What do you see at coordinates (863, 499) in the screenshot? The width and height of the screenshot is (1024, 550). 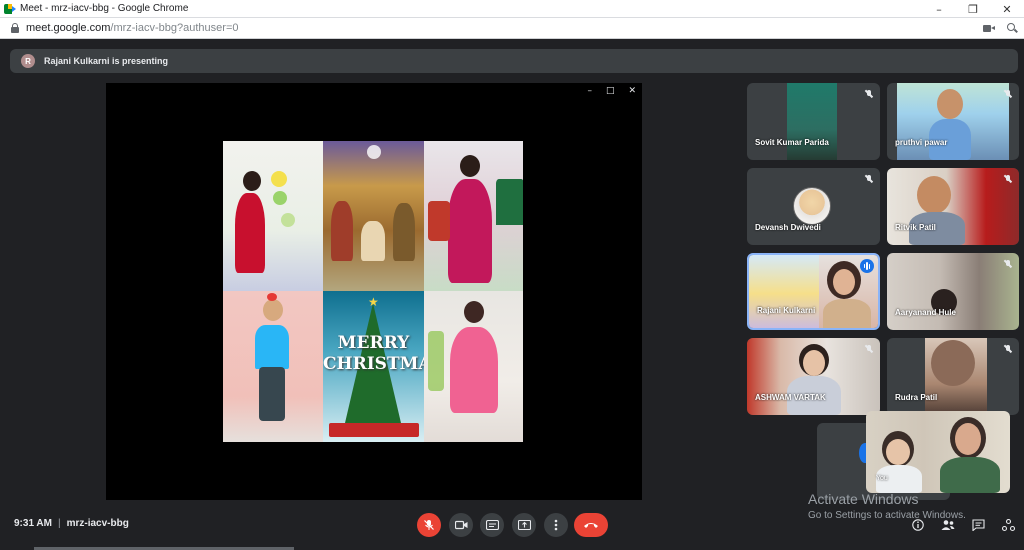 I see `activate-windows-title: Activate Windows` at bounding box center [863, 499].